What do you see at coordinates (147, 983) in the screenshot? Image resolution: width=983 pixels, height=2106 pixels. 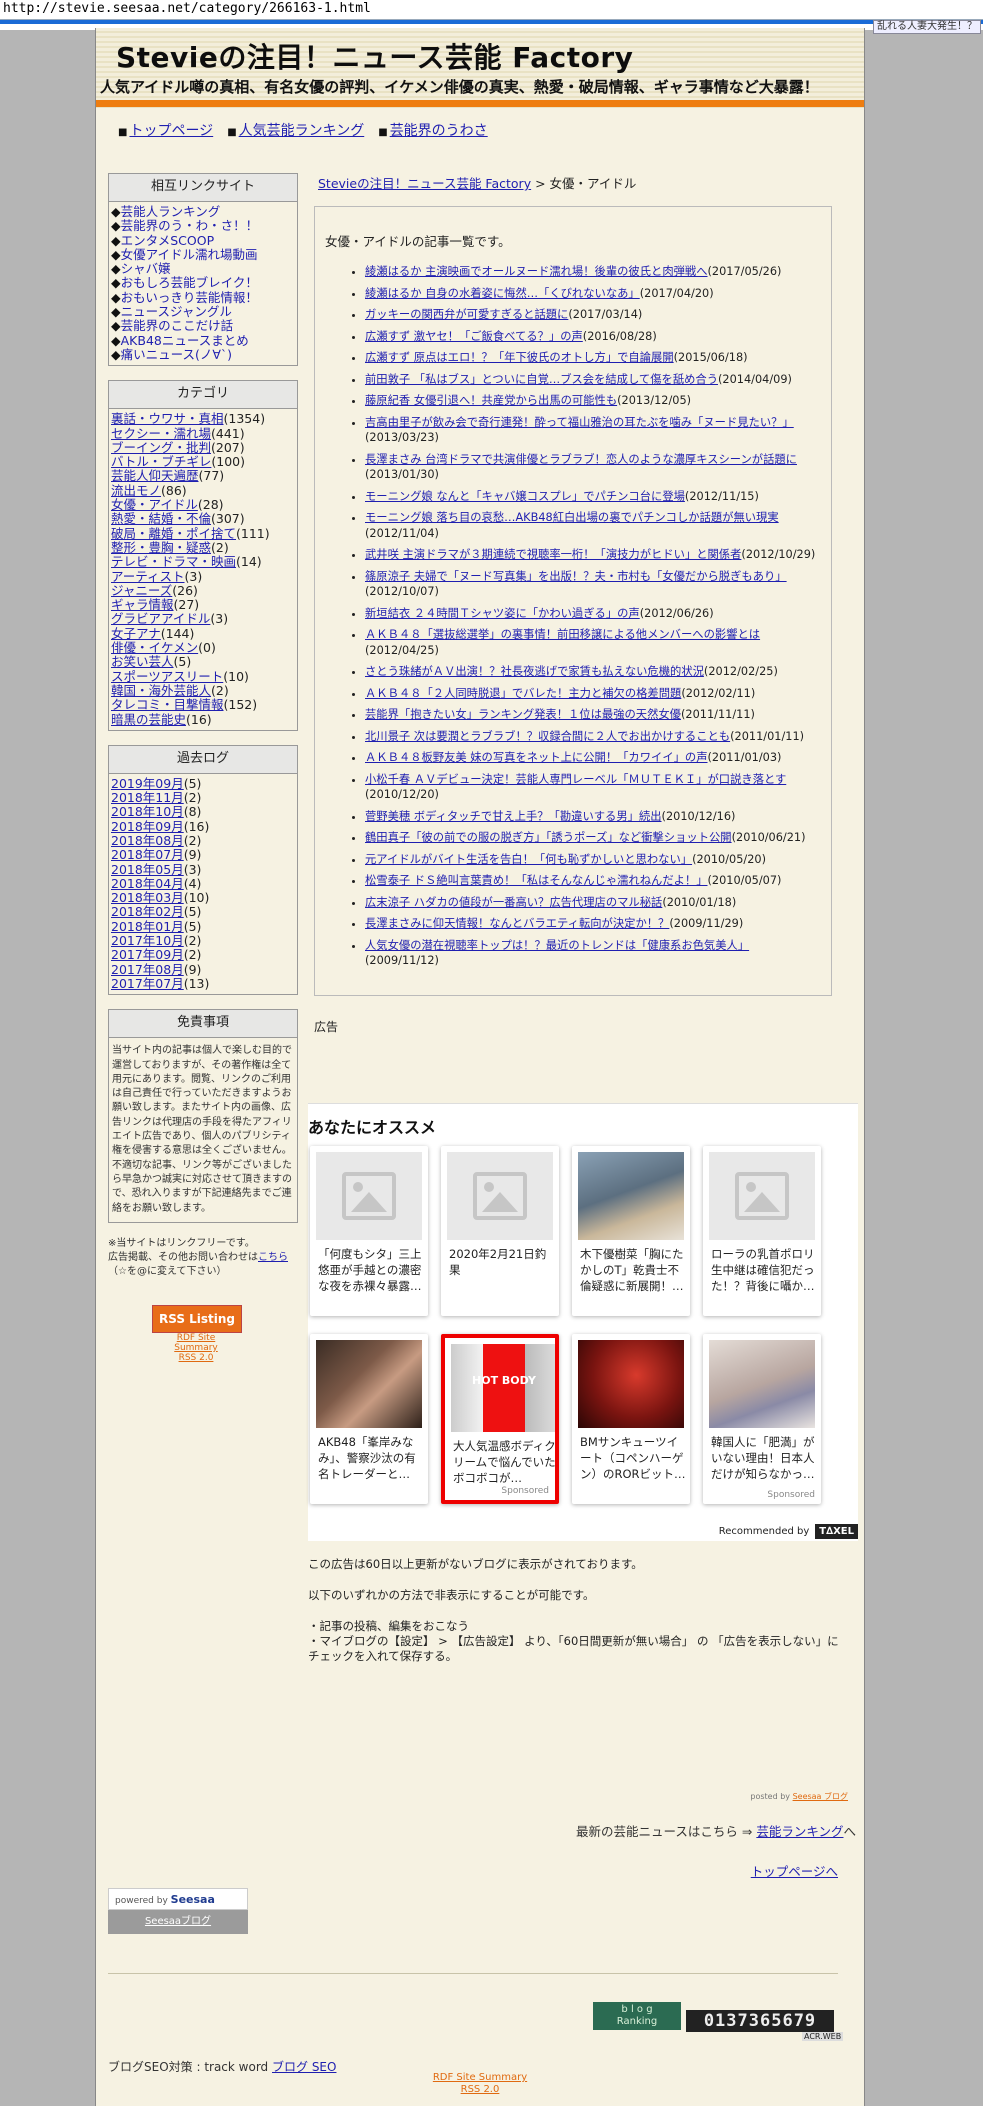 I see `archive-link: 2017年07月` at bounding box center [147, 983].